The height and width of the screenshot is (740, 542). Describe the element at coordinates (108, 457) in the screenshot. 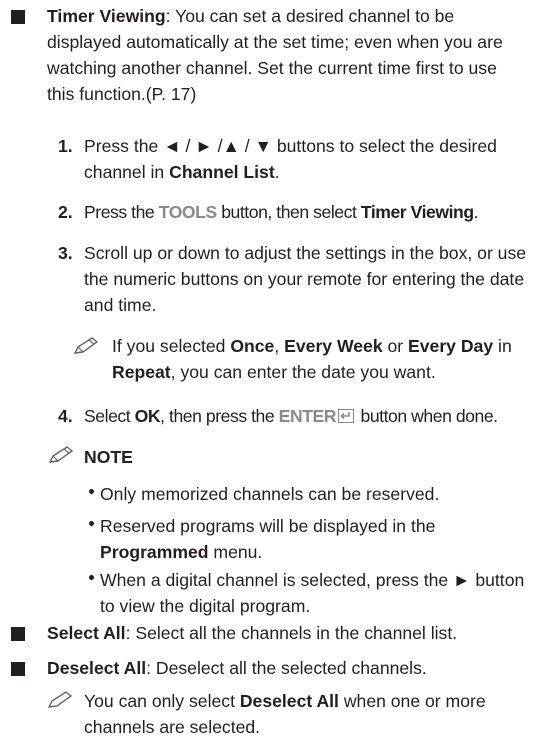

I see `note-heading: NOTE` at that location.